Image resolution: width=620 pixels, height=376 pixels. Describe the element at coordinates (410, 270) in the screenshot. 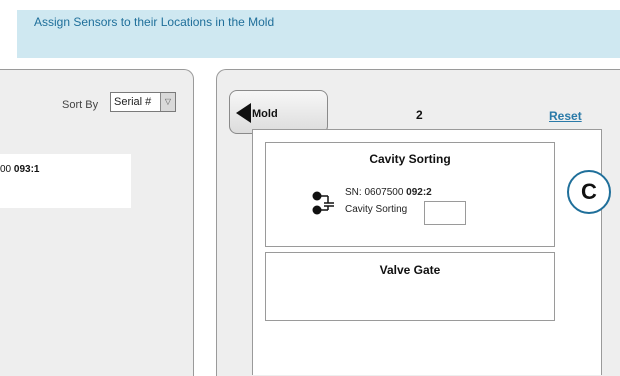

I see `valve-gate-title: Valve Gate` at that location.